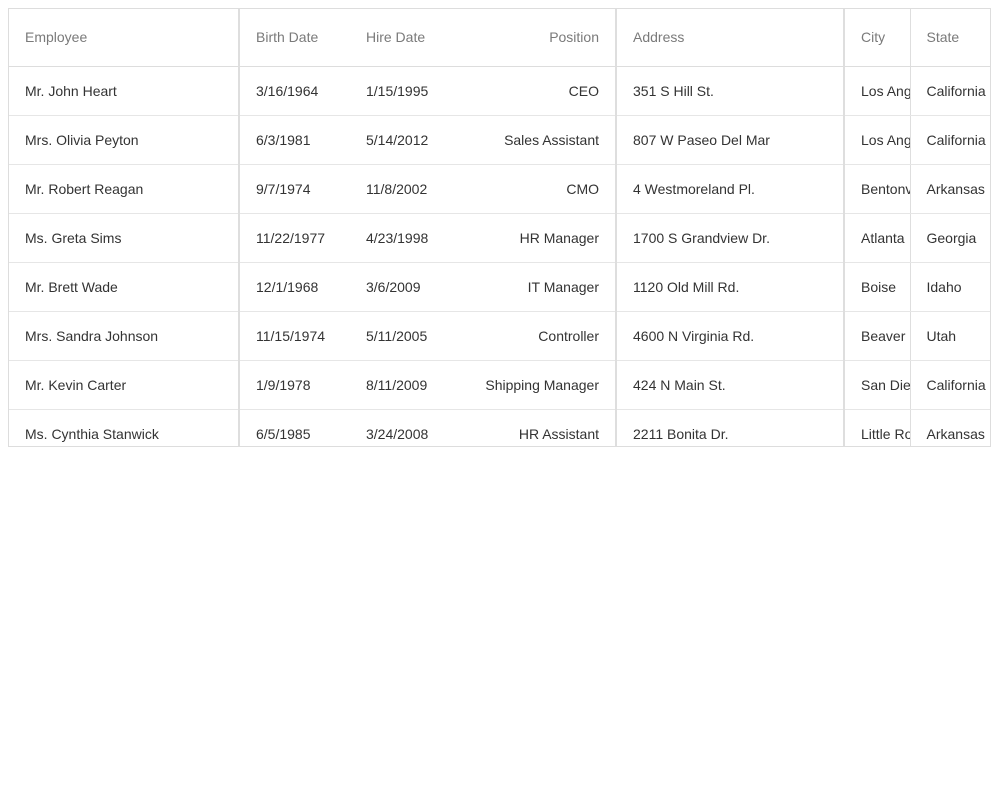 This screenshot has height=800, width=1000. Describe the element at coordinates (877, 427) in the screenshot. I see `cell-city: Little Rock` at that location.